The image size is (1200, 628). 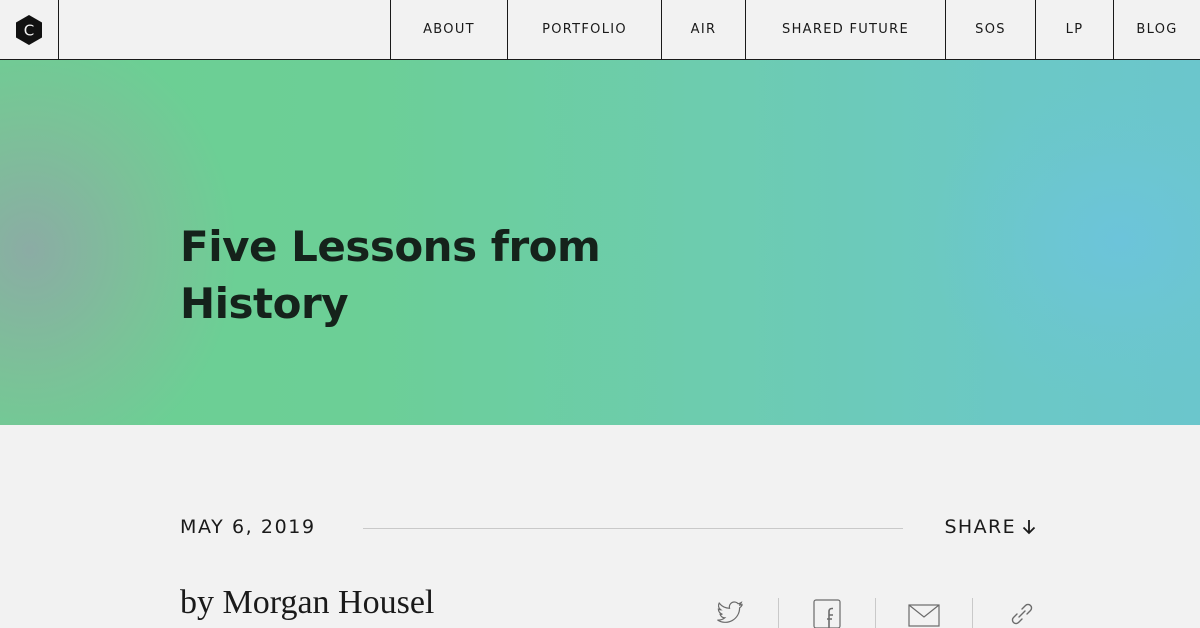 I want to click on nav-item-lp: LP, so click(x=1074, y=29).